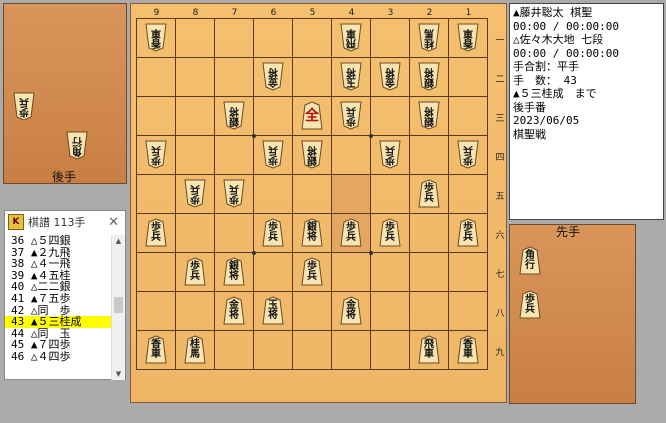  Describe the element at coordinates (65, 93) in the screenshot. I see `gote-hand-stand: 歩兵 角行 後手` at that location.